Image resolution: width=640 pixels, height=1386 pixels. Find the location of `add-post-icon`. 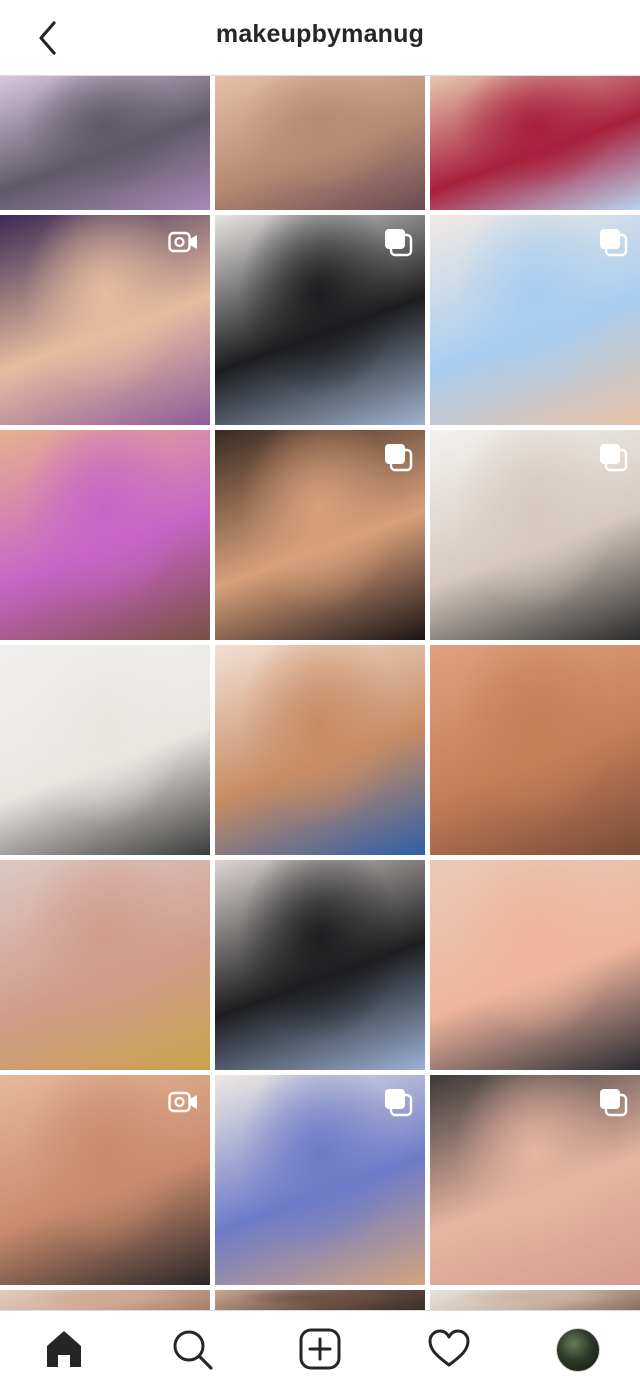

add-post-icon is located at coordinates (320, 1349).